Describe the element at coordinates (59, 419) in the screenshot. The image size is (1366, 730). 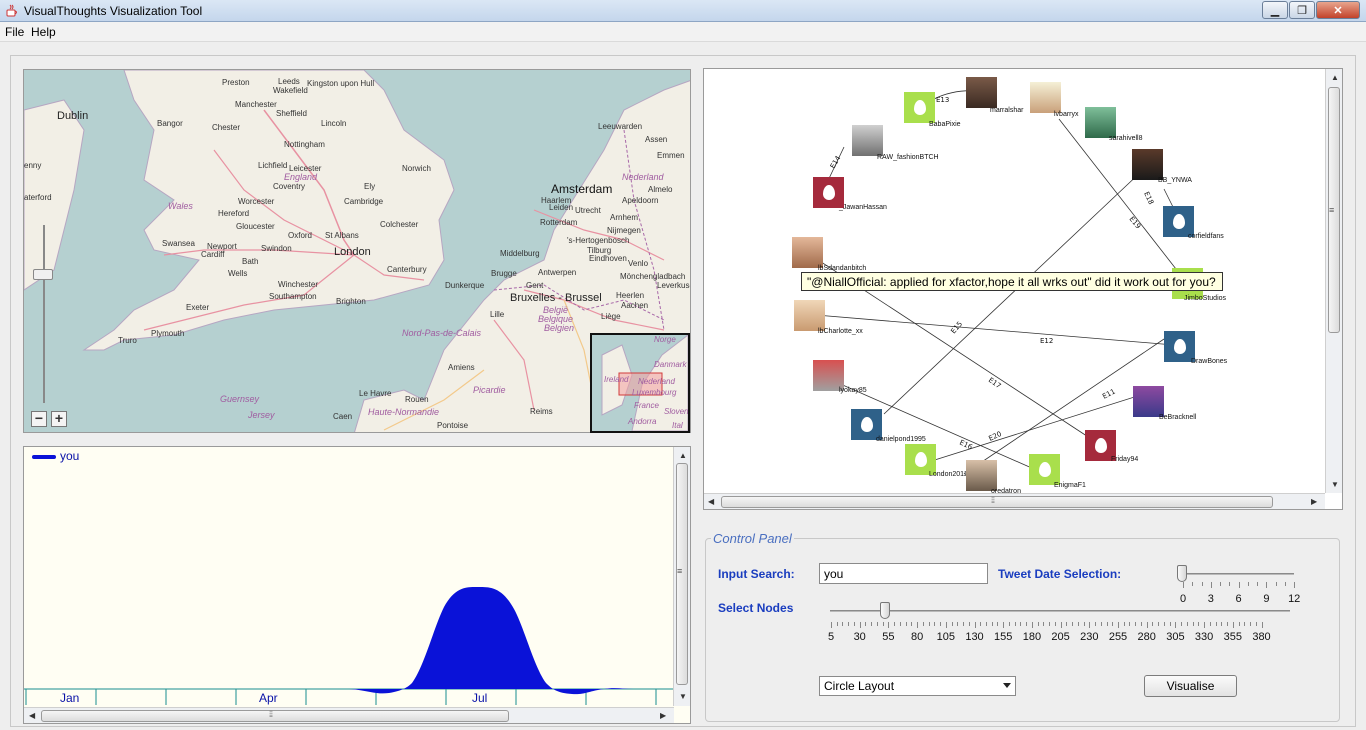
I see `zoom-in-button: +` at that location.